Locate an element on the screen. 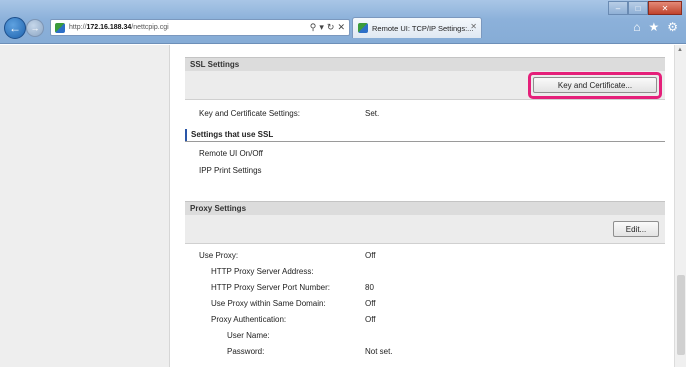 This screenshot has height=367, width=686. dropdown-arrow-icon: ▾ is located at coordinates (321, 27).